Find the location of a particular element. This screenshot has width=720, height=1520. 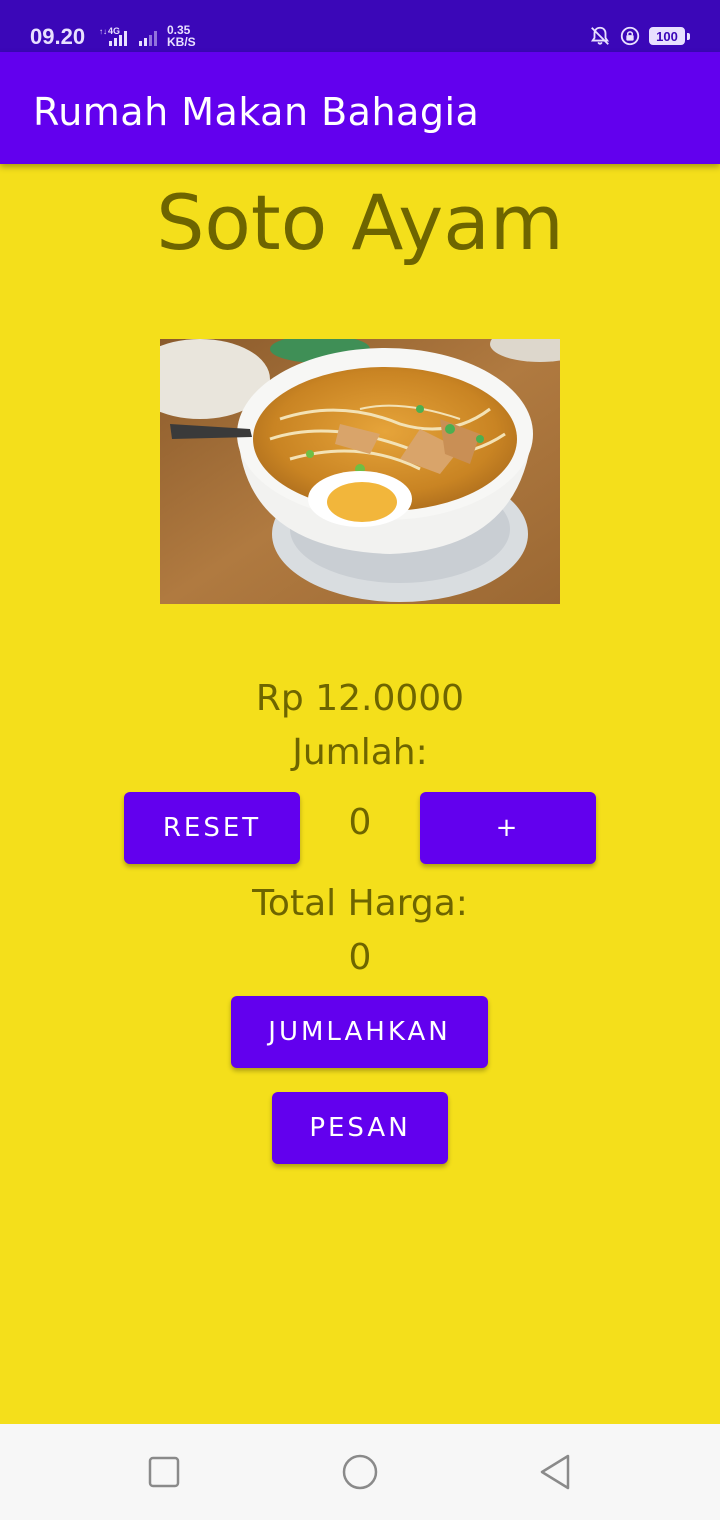

navigation-bar is located at coordinates (360, 1472).